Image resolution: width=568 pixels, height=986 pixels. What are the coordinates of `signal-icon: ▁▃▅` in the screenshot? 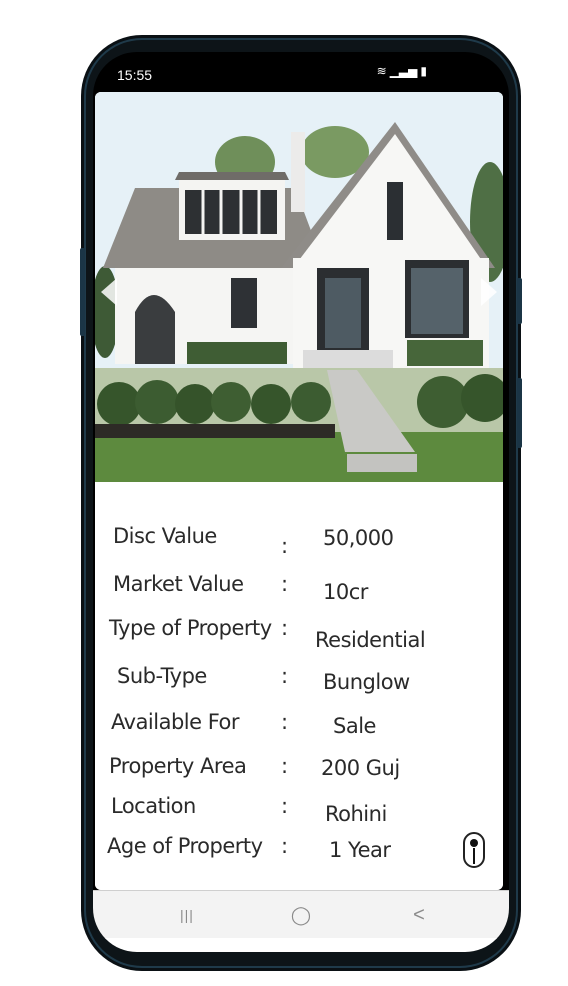 It's located at (403, 71).